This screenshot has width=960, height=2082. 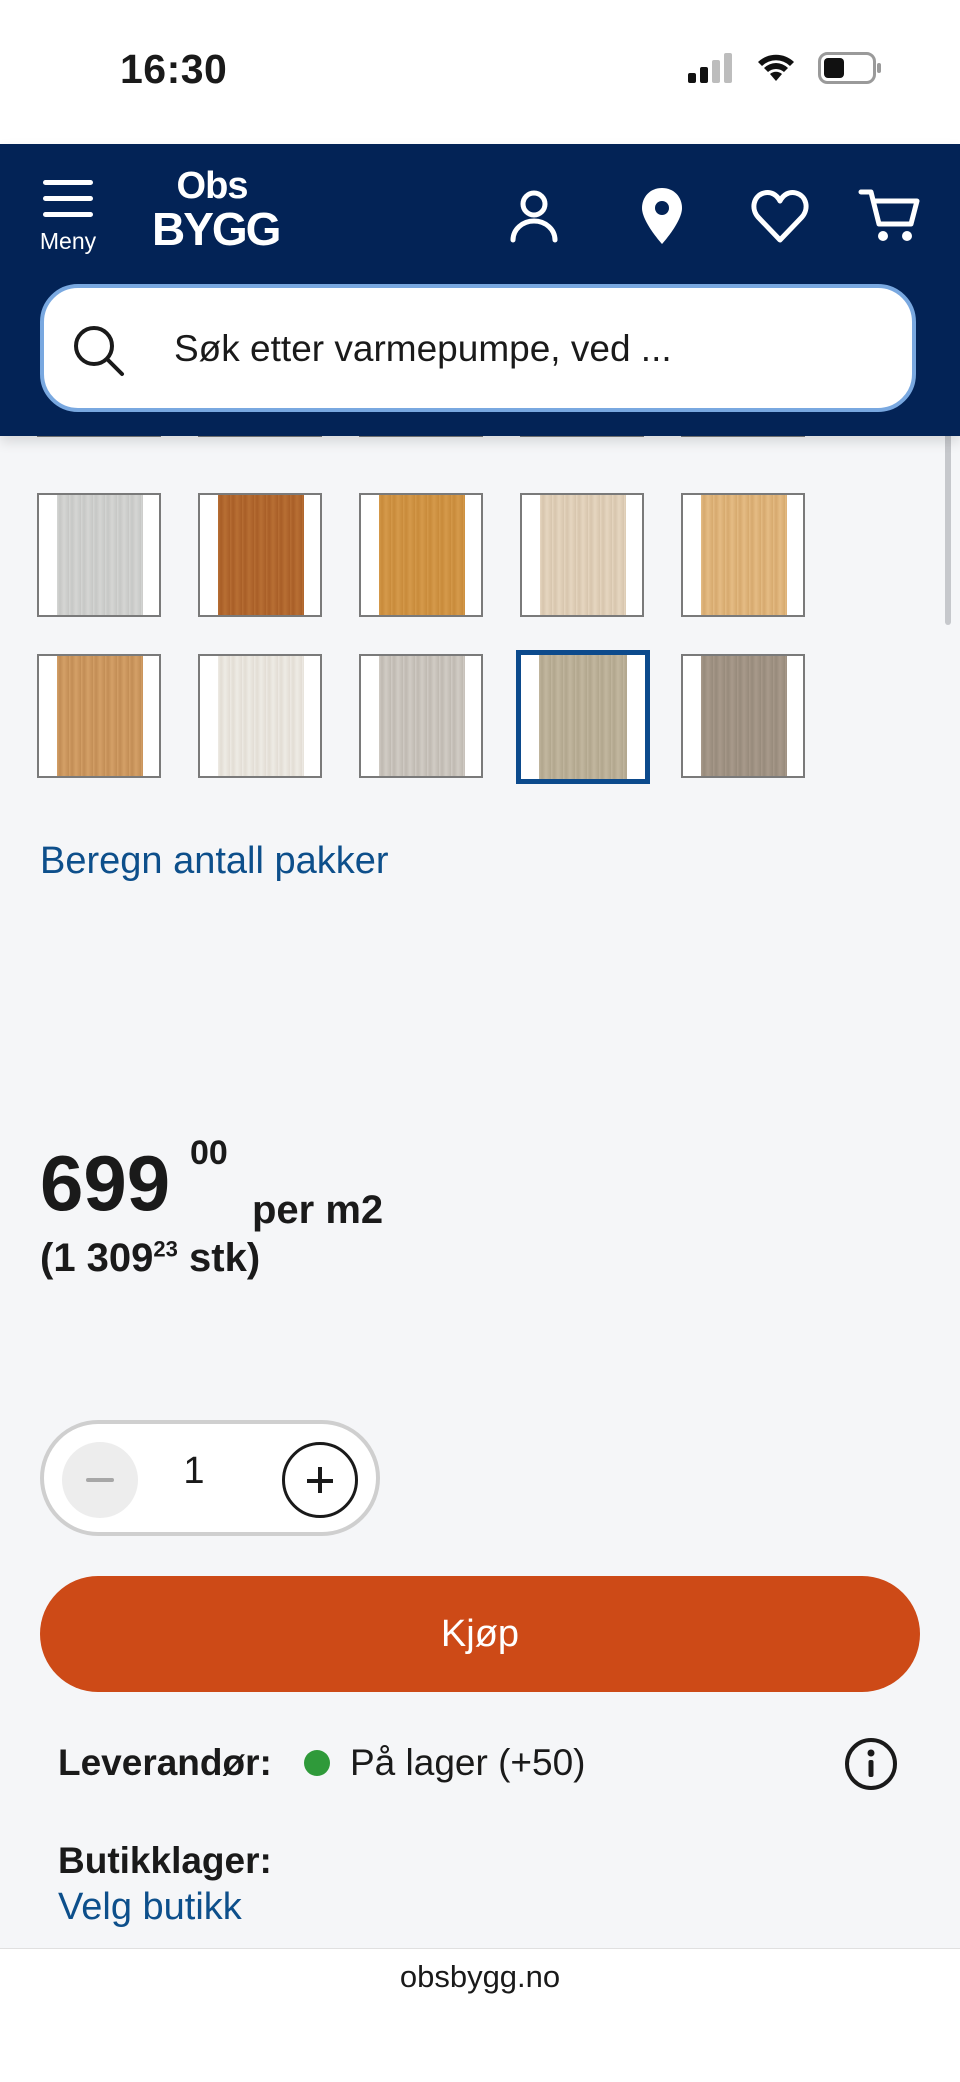 What do you see at coordinates (105, 1183) in the screenshot?
I see `price-main: 699` at bounding box center [105, 1183].